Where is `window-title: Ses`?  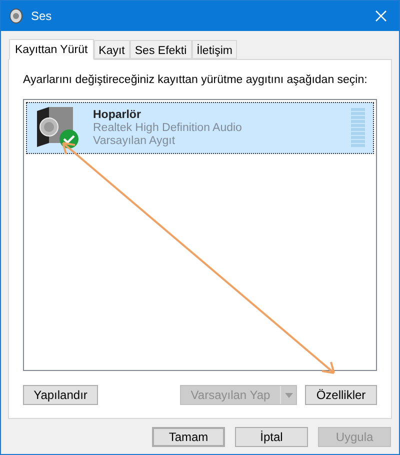 window-title: Ses is located at coordinates (41, 16).